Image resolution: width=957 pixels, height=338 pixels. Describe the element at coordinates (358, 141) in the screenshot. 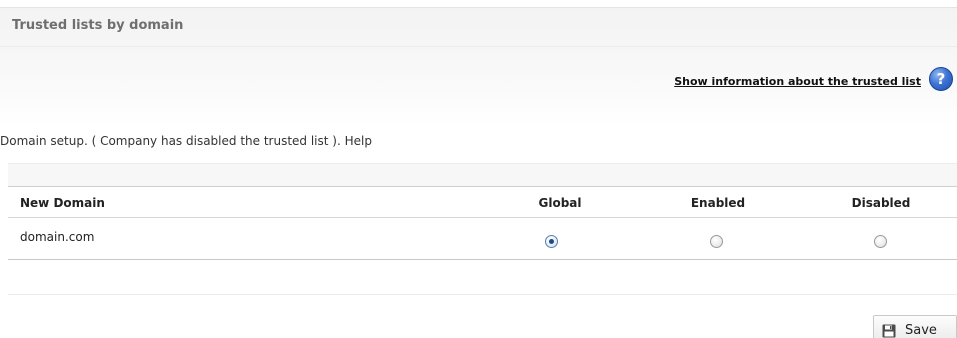

I see `help-link: Help` at that location.